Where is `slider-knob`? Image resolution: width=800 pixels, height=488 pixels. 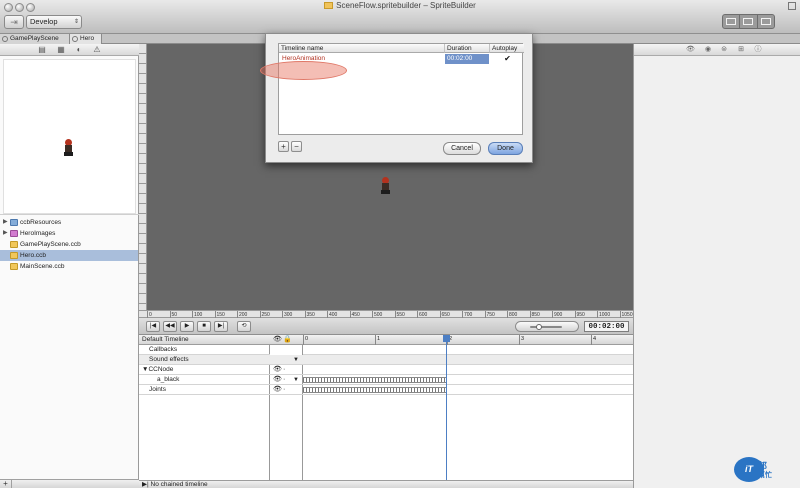 slider-knob is located at coordinates (539, 327).